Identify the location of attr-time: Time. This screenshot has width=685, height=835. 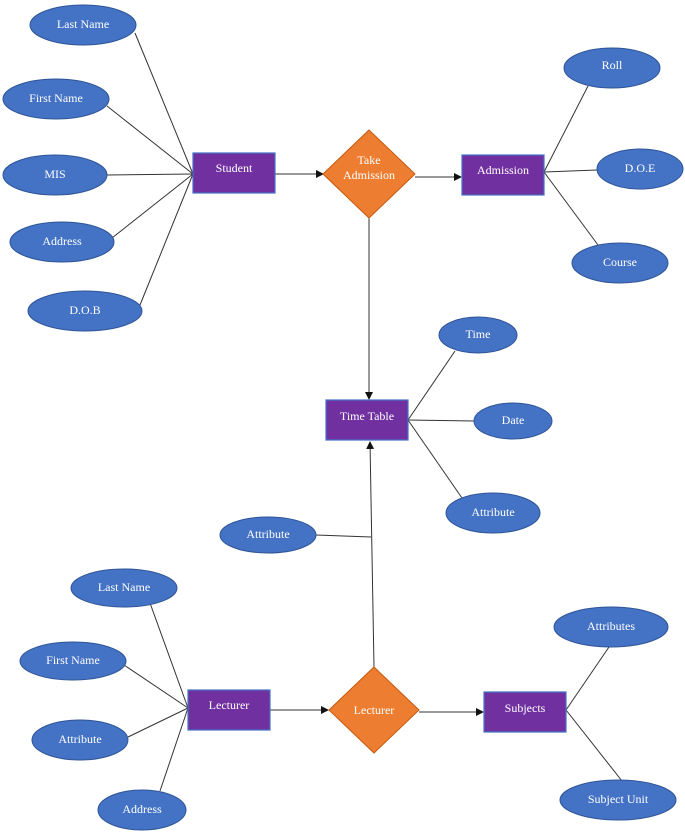
(478, 335).